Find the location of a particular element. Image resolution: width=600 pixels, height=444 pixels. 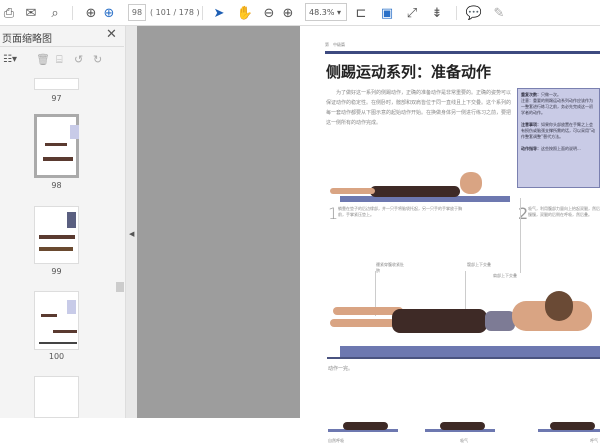

motion-label: 动作指导： is located at coordinates (531, 148).